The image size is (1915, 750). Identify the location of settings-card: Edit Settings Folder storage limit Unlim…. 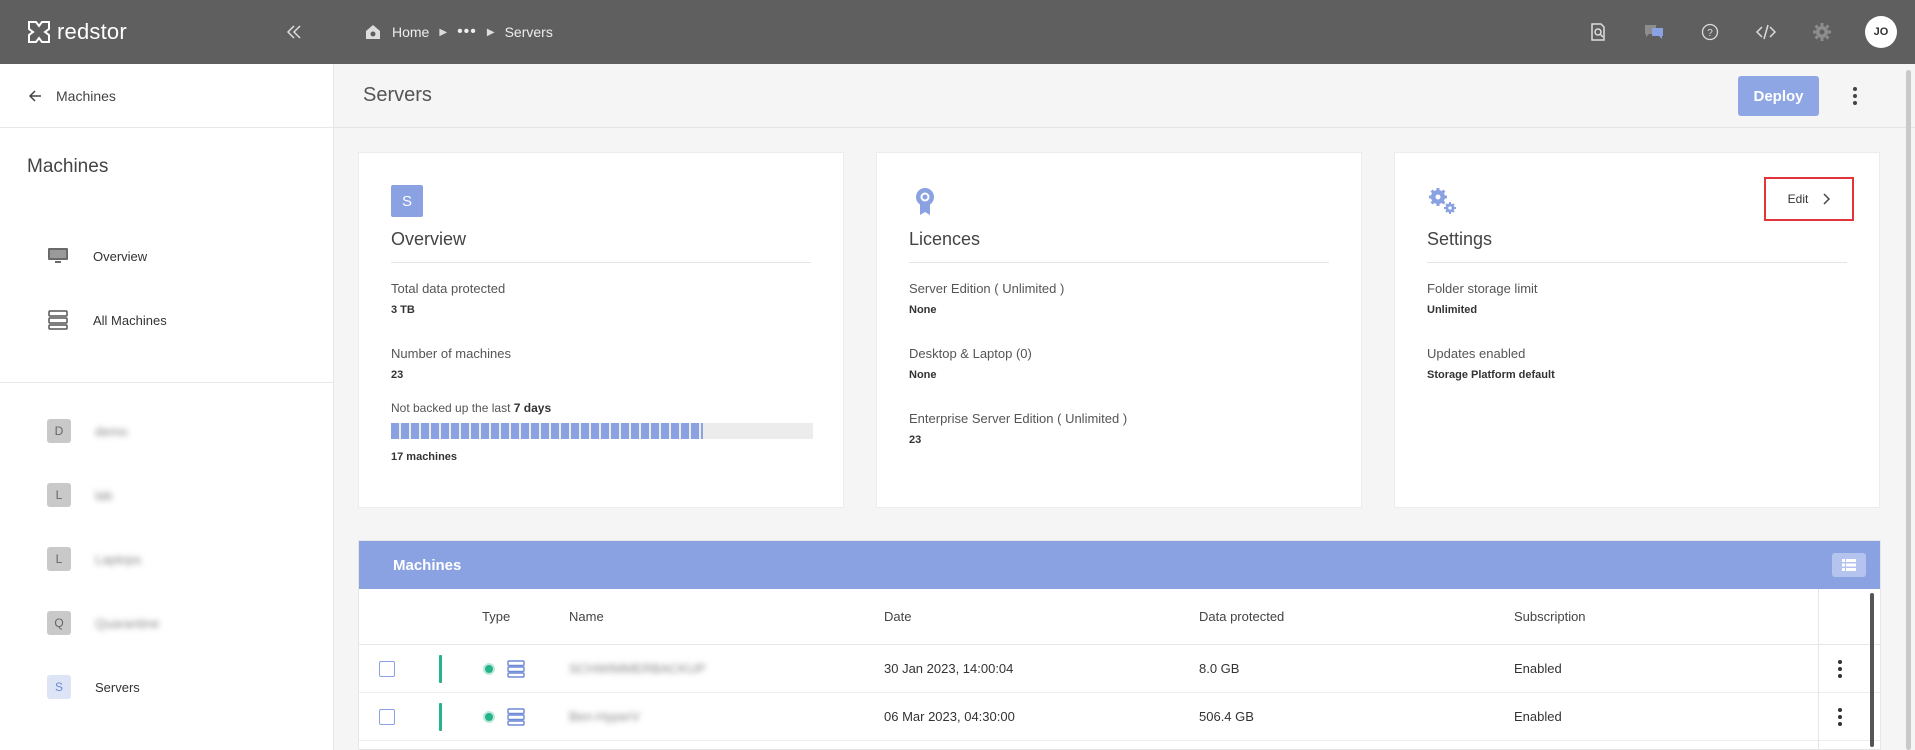
(1637, 330).